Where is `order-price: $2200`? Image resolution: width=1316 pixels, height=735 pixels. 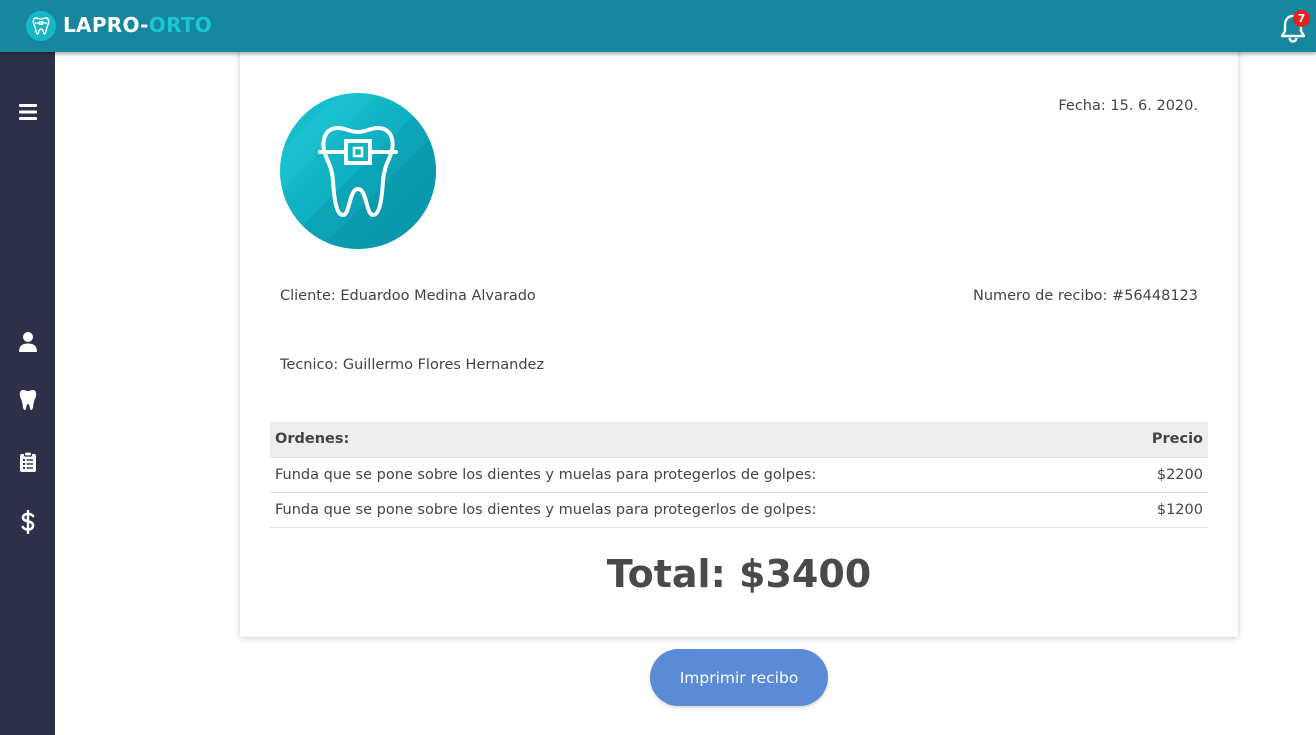 order-price: $2200 is located at coordinates (1161, 474).